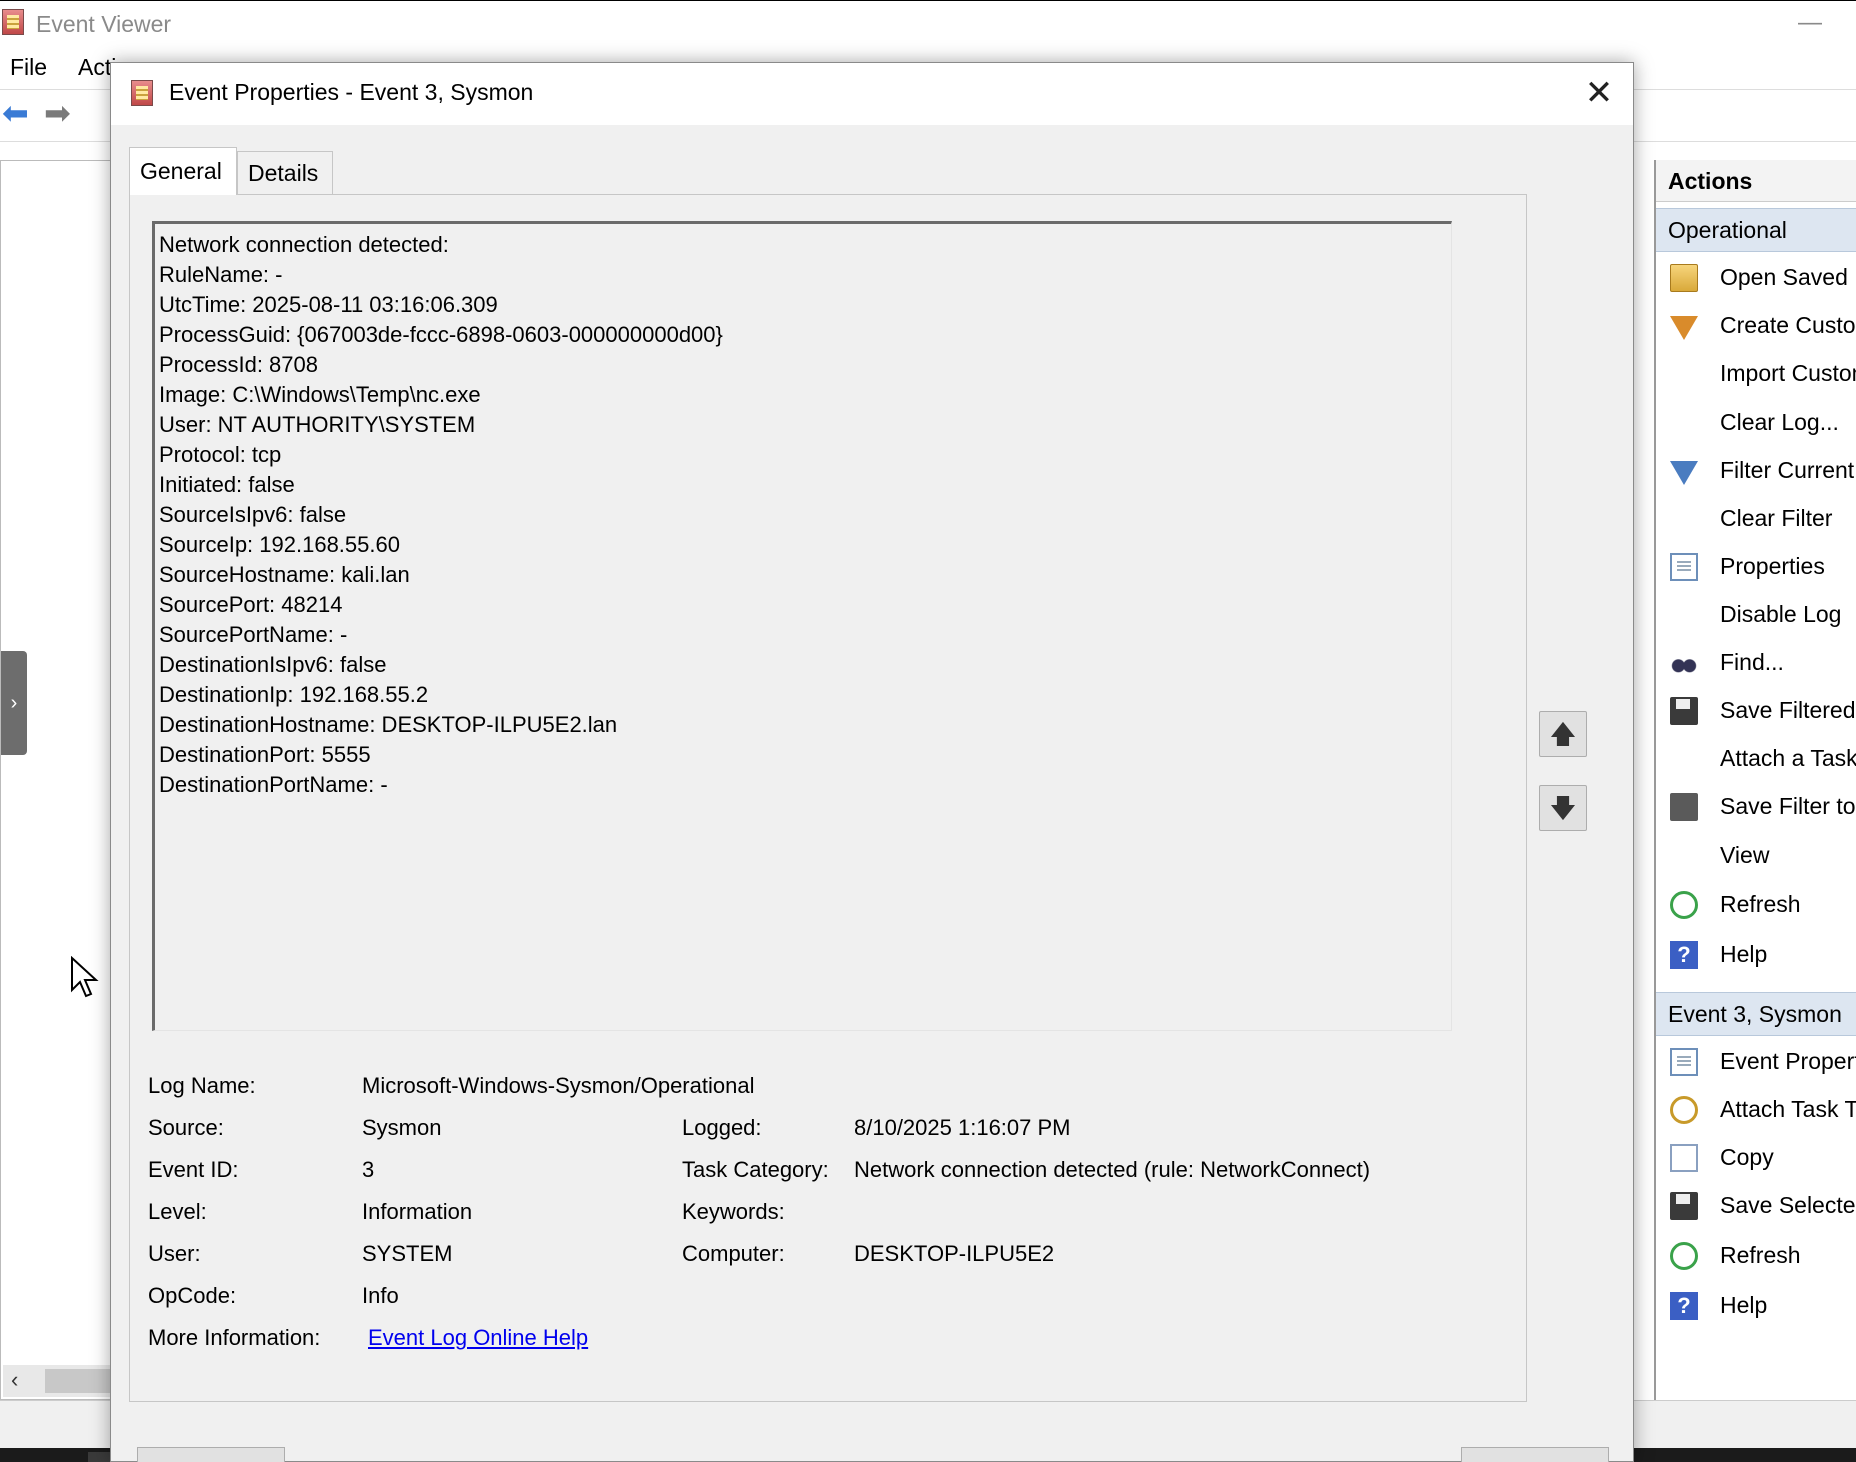 The image size is (1856, 1462). Describe the element at coordinates (279, 544) in the screenshot. I see `event-text-line: SourceIp: 192.168.55.60` at that location.